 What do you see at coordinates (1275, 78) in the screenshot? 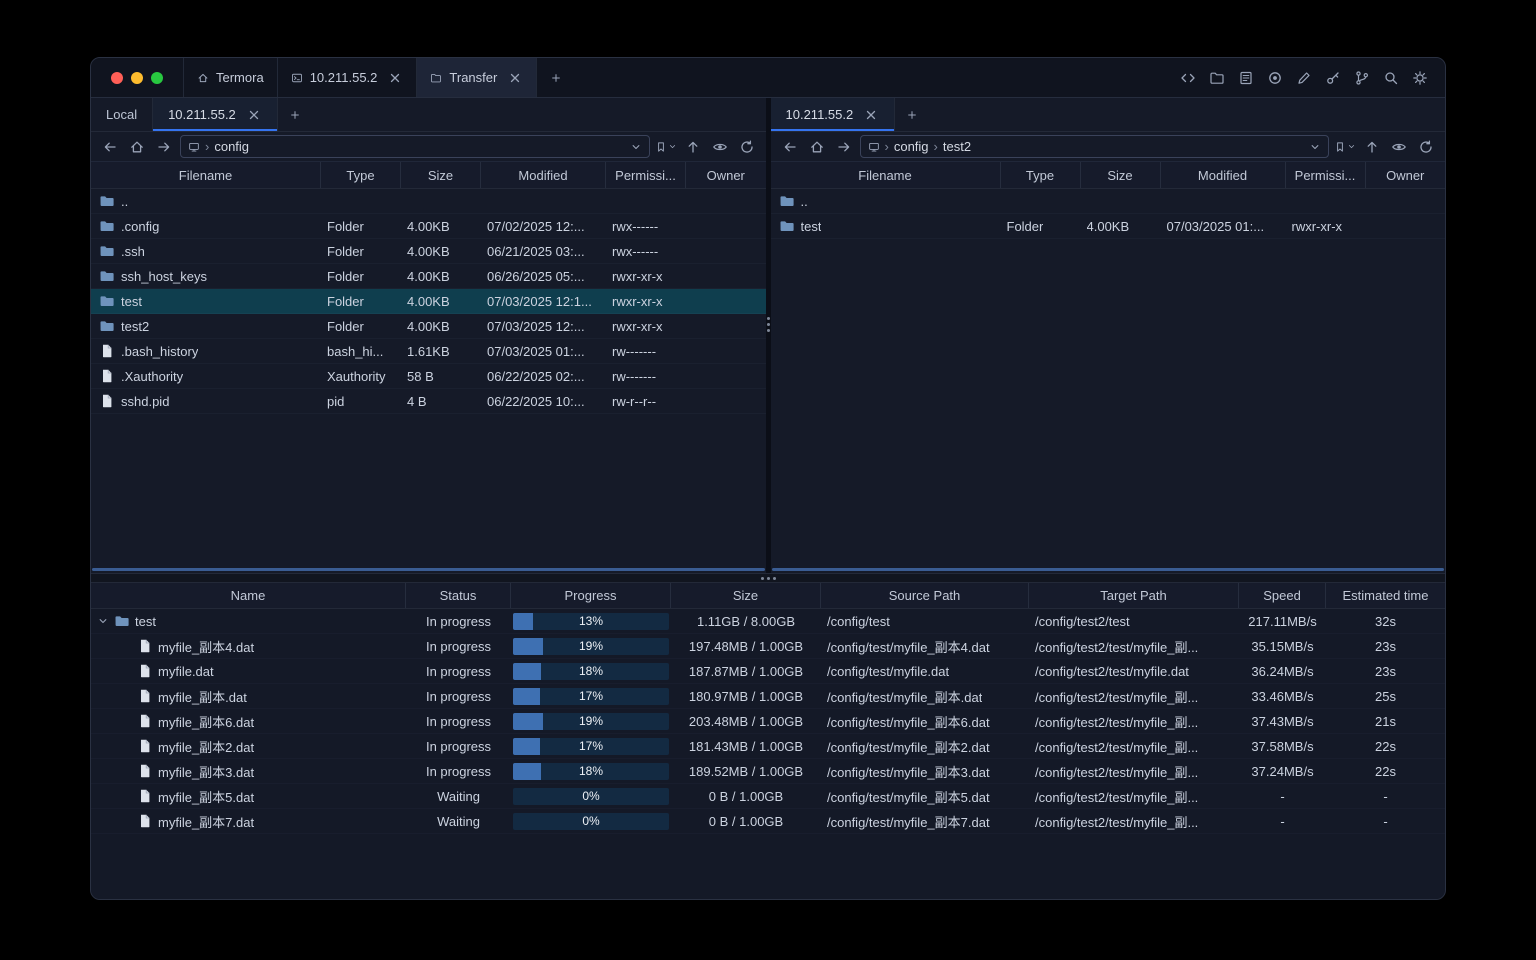
I see `record-button` at bounding box center [1275, 78].